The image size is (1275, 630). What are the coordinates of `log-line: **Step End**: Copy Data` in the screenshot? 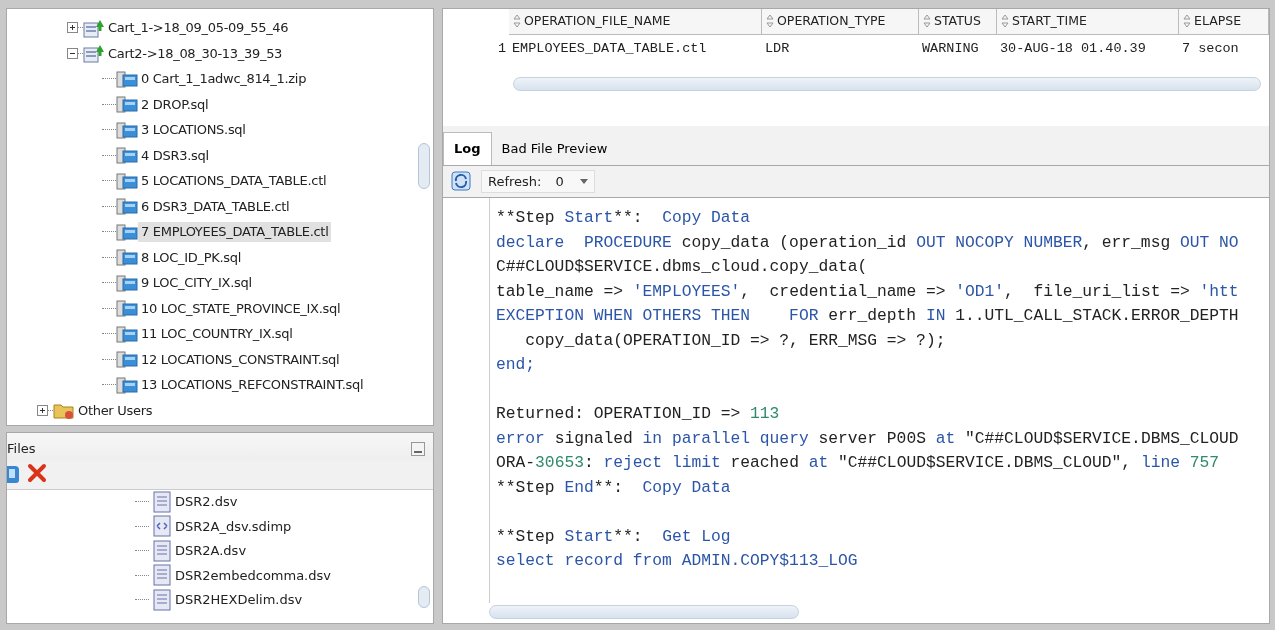 It's located at (613, 487).